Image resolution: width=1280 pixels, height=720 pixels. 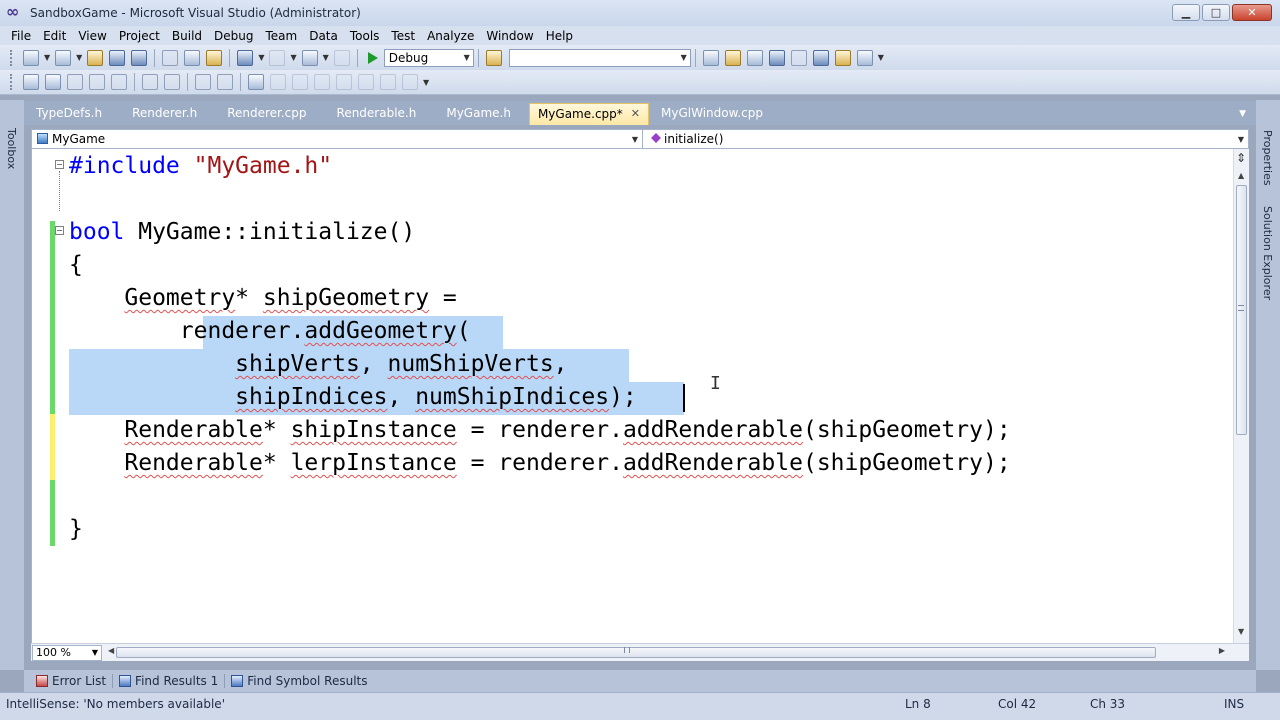 I want to click on toolbox-tab: Toolbox, so click(x=11, y=148).